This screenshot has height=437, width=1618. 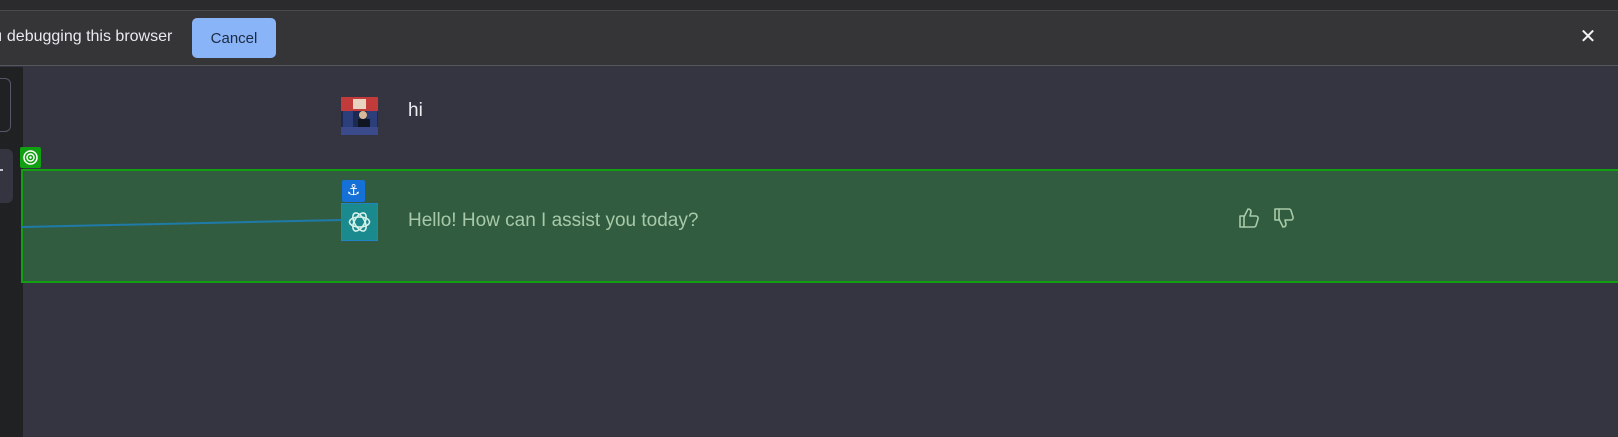 What do you see at coordinates (415, 110) in the screenshot?
I see `user-message-text: hi` at bounding box center [415, 110].